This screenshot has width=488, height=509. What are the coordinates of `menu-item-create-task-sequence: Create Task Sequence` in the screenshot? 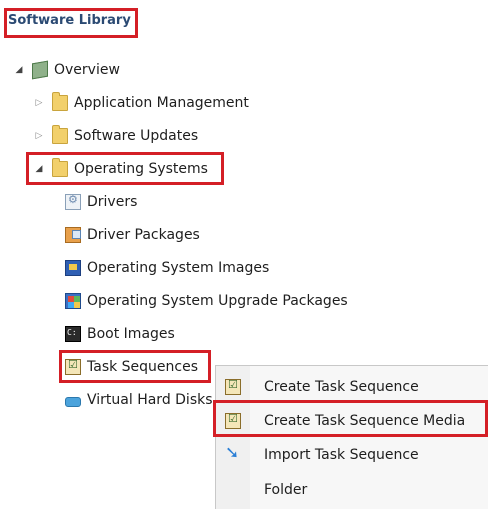 It's located at (351, 386).